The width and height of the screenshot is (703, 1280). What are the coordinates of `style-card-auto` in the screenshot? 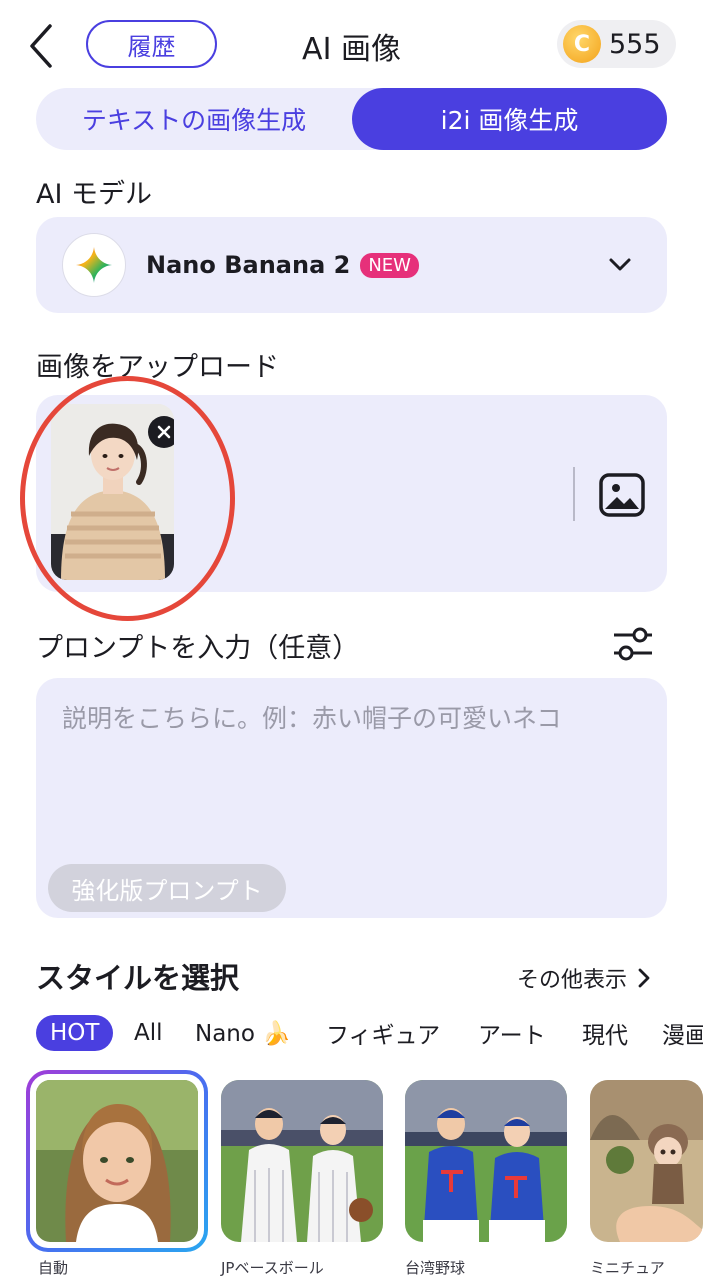 It's located at (117, 1161).